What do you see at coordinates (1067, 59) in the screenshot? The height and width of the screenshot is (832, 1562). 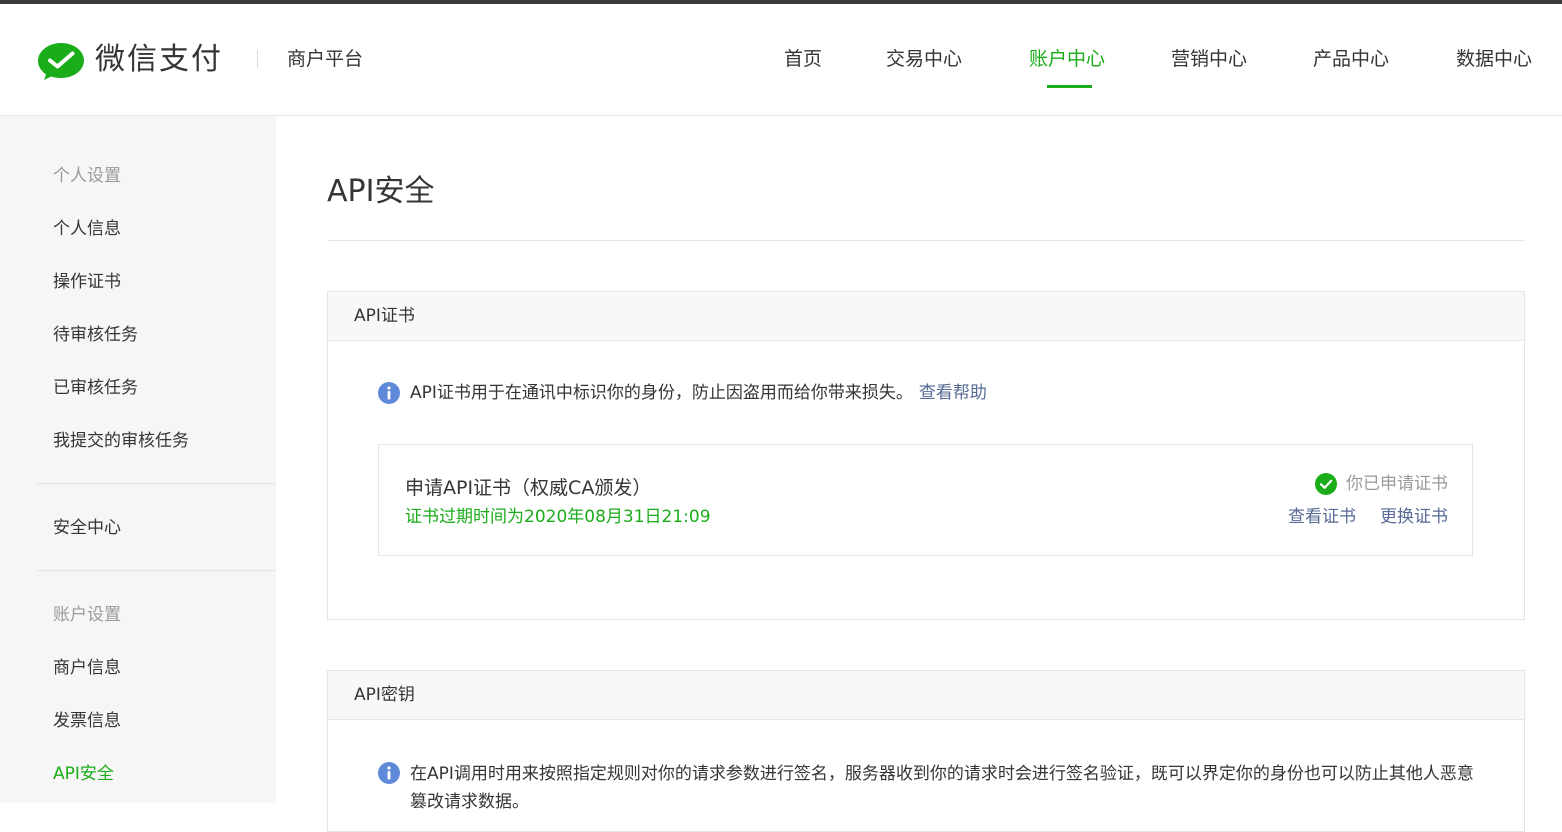 I see `nav-account-center: 账户中心` at bounding box center [1067, 59].